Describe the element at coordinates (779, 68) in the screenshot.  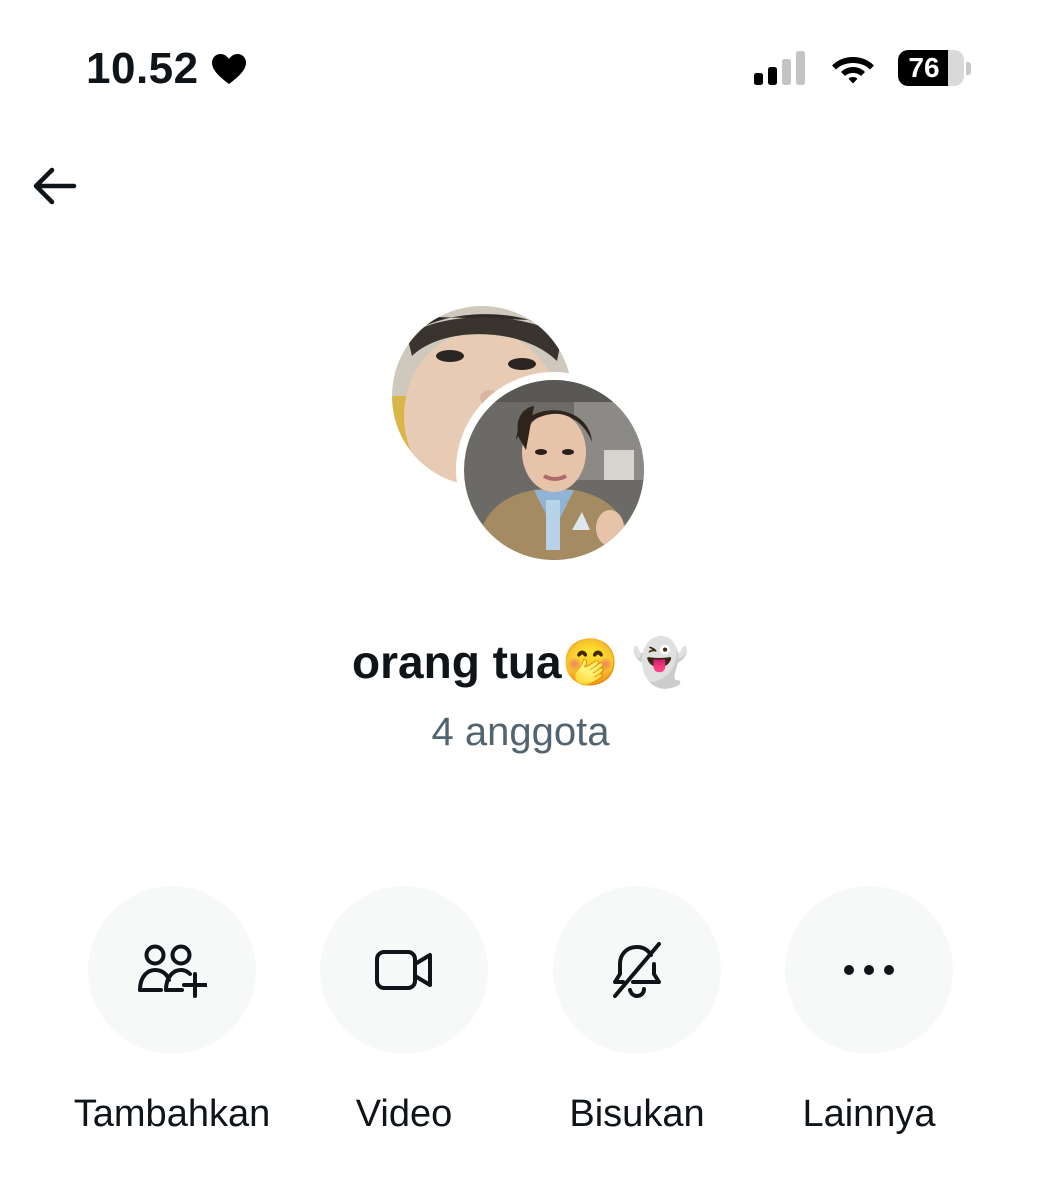
I see `signal-icon` at that location.